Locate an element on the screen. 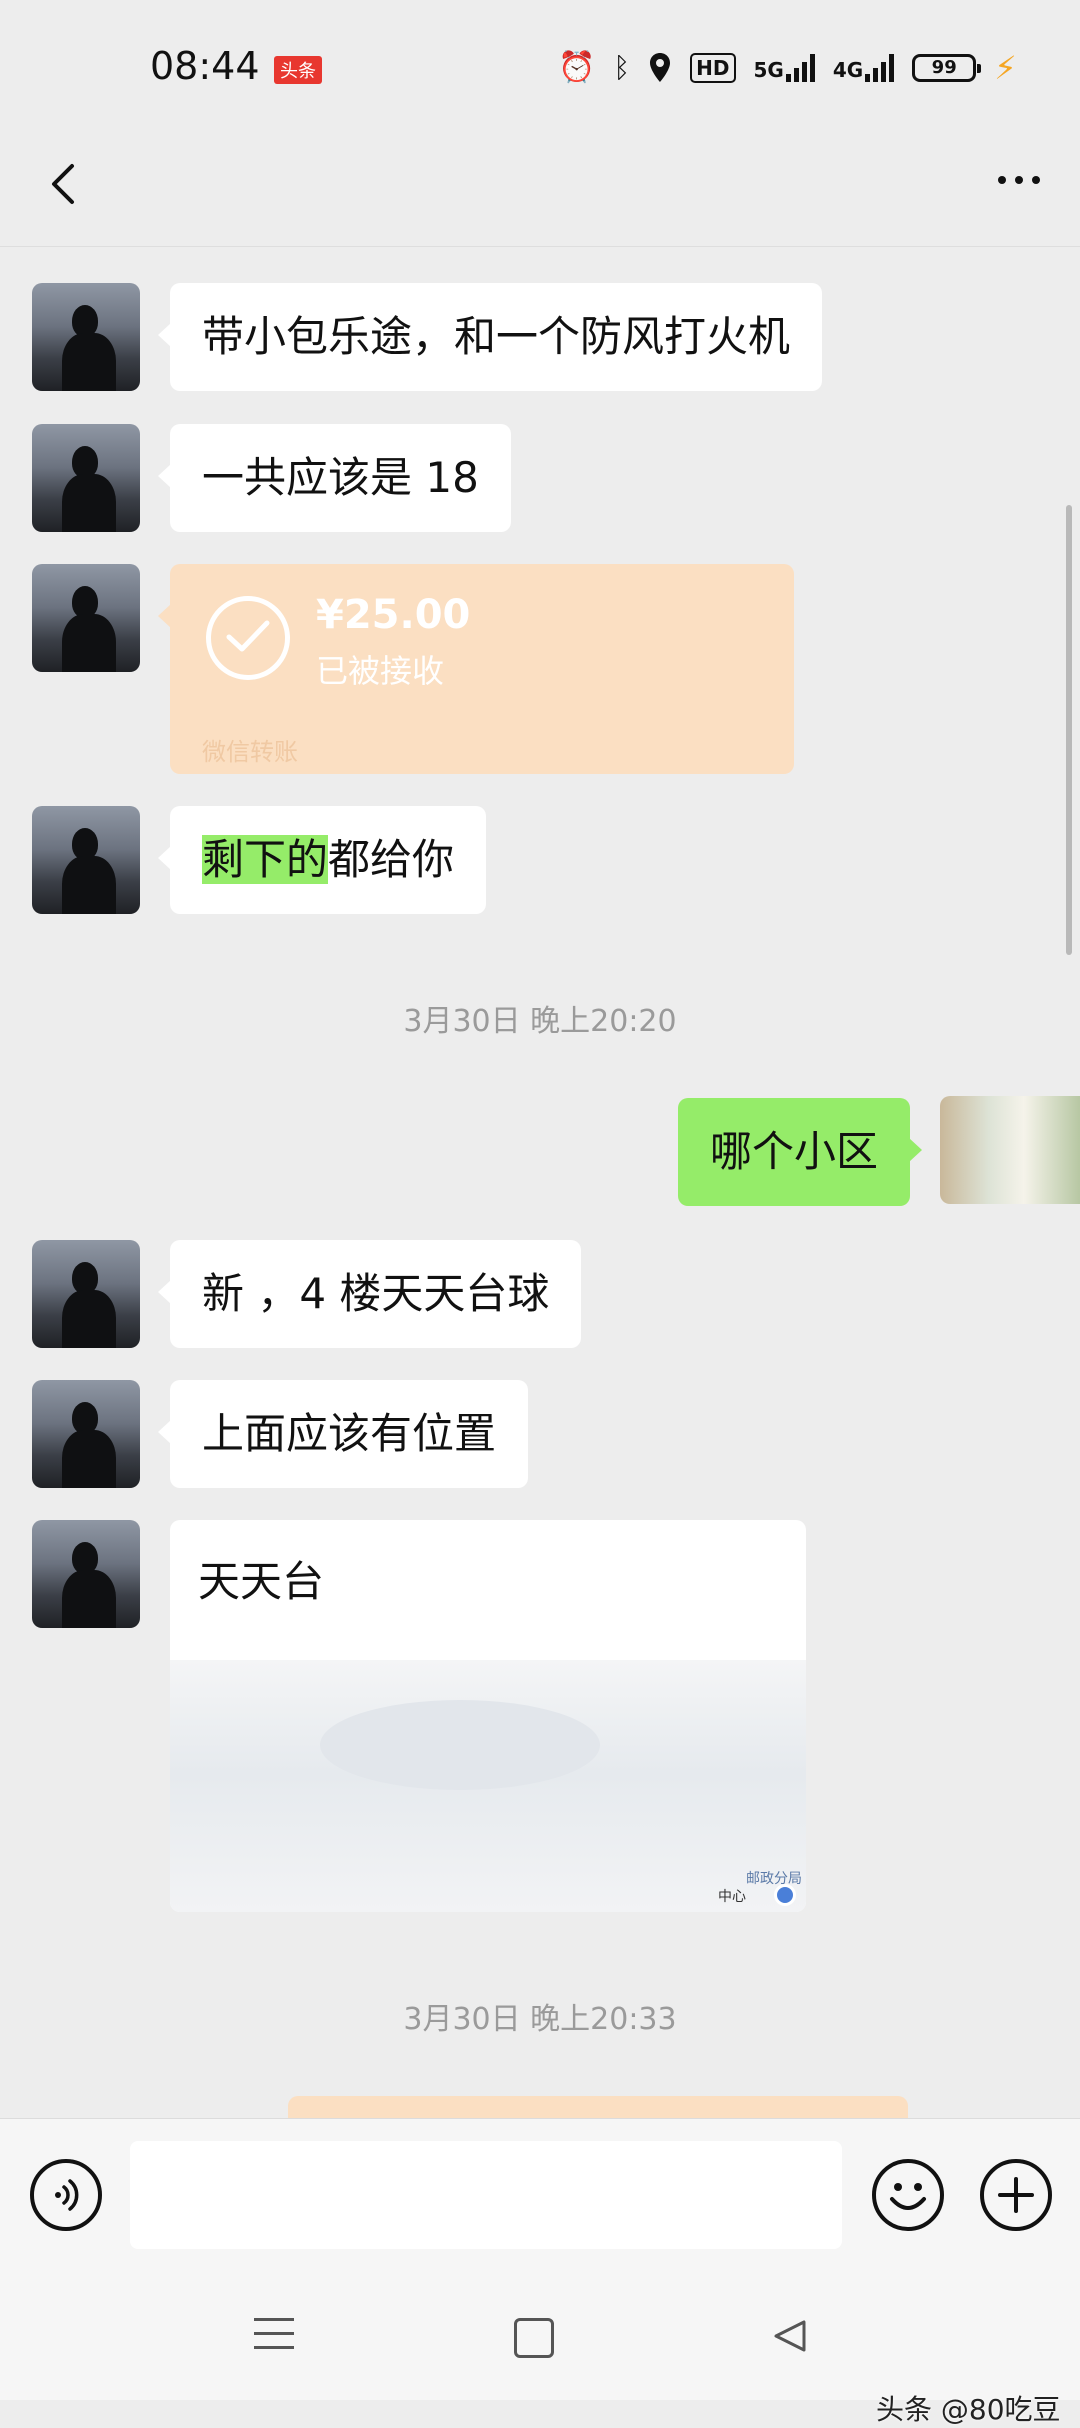 This screenshot has height=2428, width=1080. message-bubble: 新 ，4 楼天天台球 is located at coordinates (369, 1294).